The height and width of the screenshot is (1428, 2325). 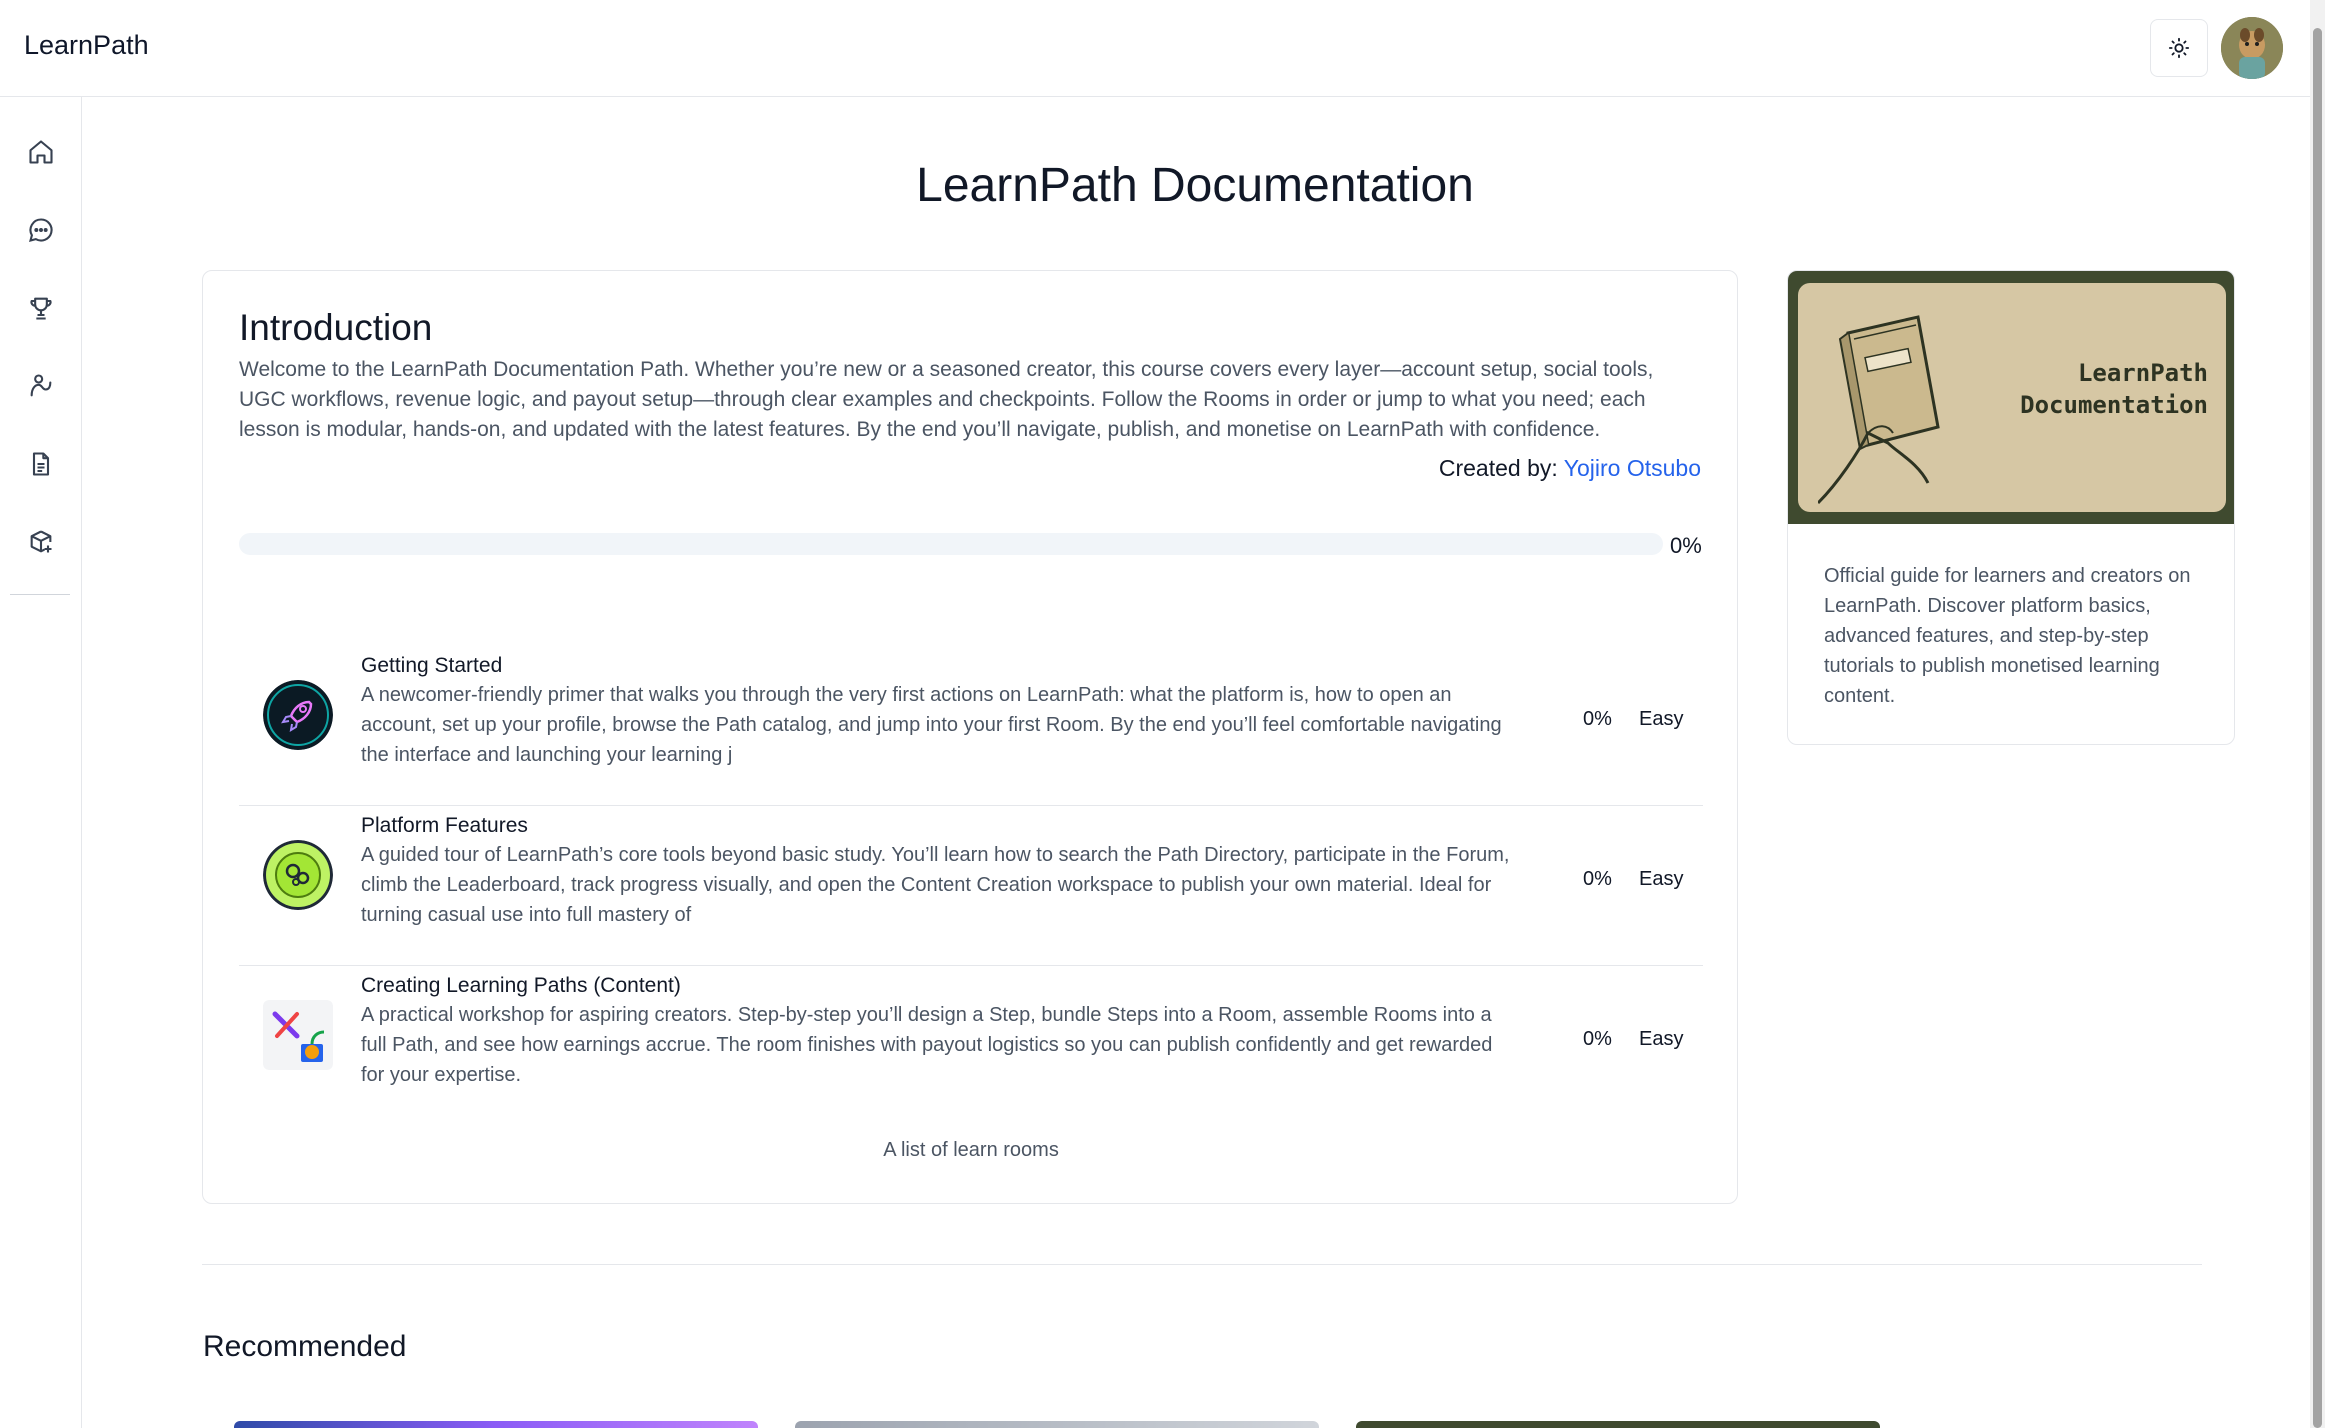 I want to click on gears-icon, so click(x=298, y=875).